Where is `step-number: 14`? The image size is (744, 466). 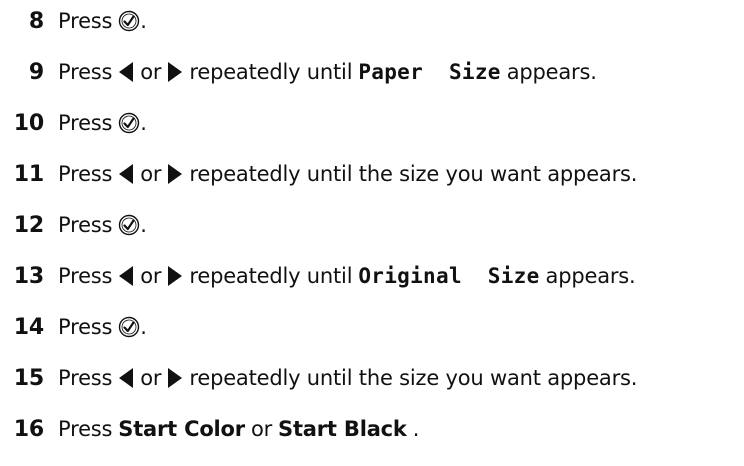
step-number: 14 is located at coordinates (28, 327).